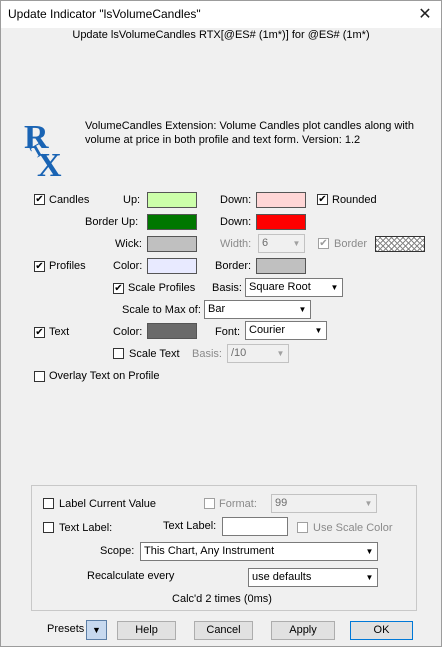 The image size is (442, 647). Describe the element at coordinates (86, 528) in the screenshot. I see `text-label-check-label: Text Label:` at that location.